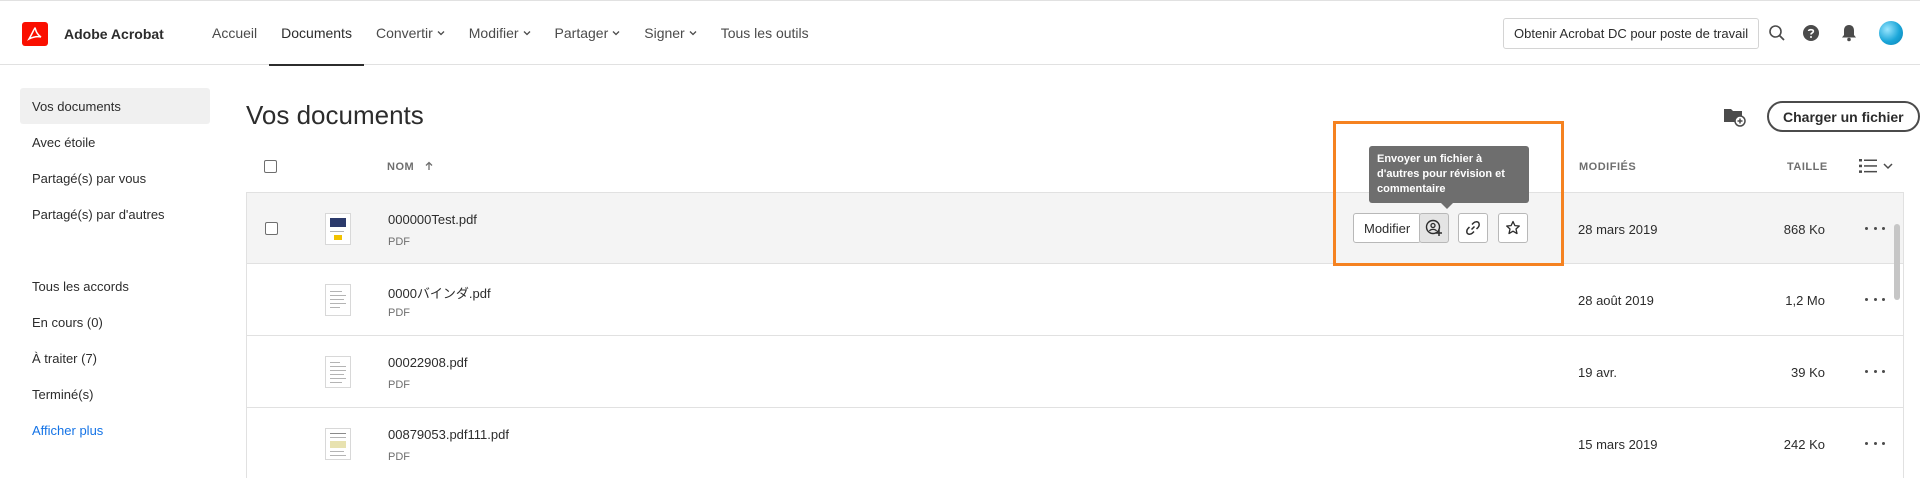 This screenshot has height=478, width=1920. What do you see at coordinates (493, 33) in the screenshot?
I see `nav-label: Modifier` at bounding box center [493, 33].